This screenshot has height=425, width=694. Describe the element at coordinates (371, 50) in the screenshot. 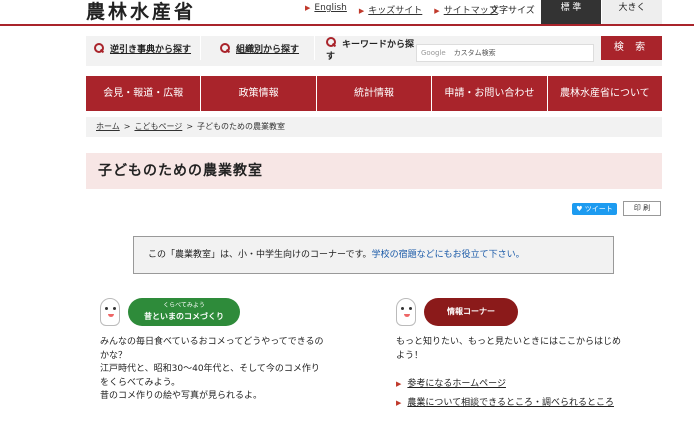

I see `keyword-search-label: キーワードから探す` at that location.